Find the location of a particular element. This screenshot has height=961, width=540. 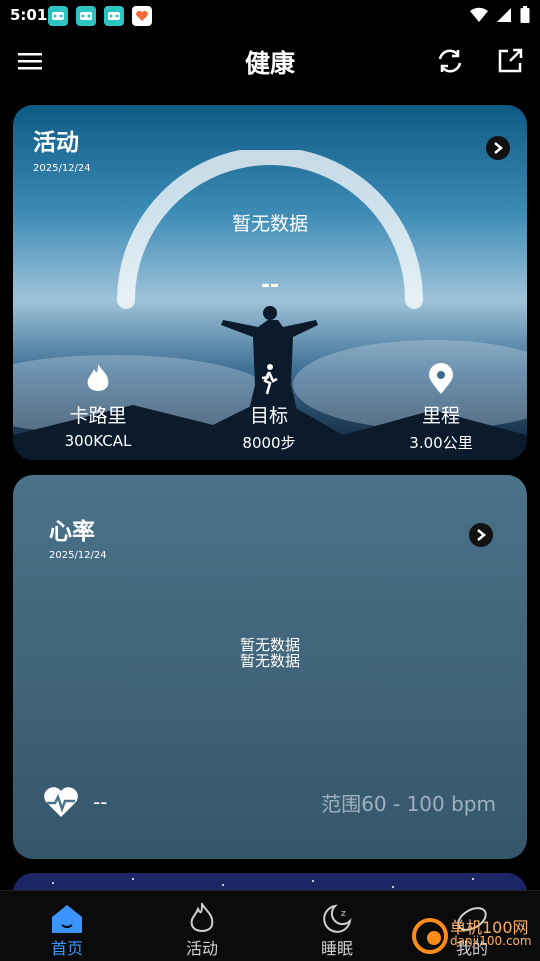

battery-icon is located at coordinates (525, 14).